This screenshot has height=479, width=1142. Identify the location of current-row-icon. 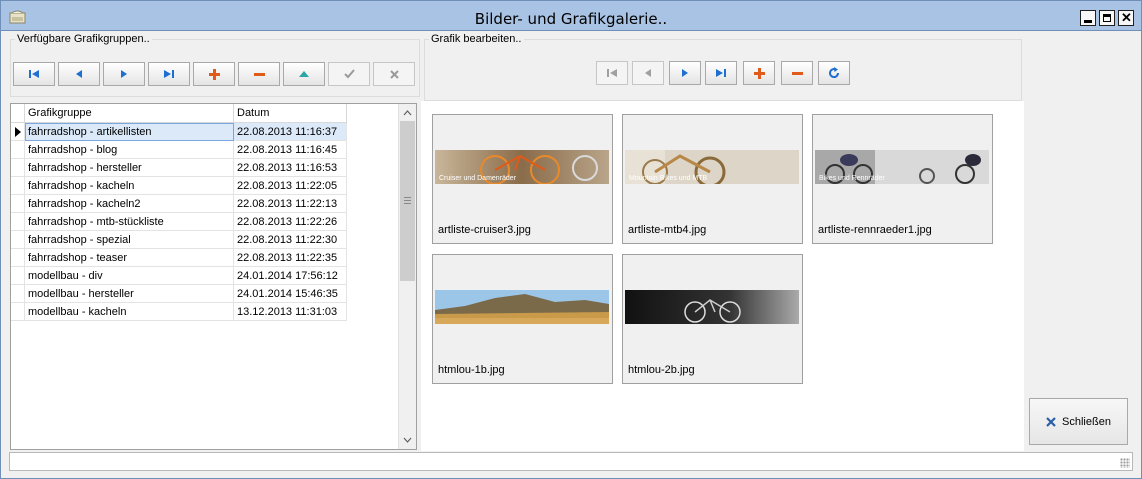
(18, 132).